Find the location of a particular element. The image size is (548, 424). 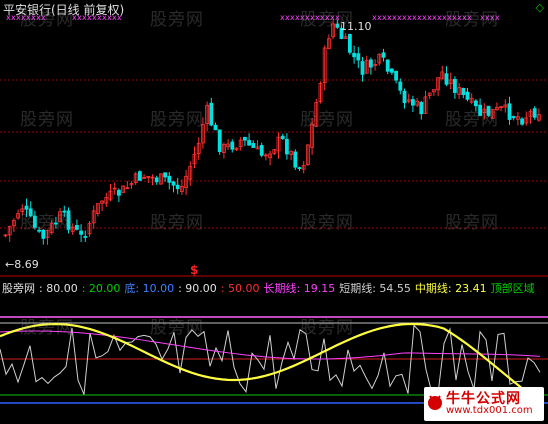

indicator-value-8: 顶部区域 is located at coordinates (512, 288).